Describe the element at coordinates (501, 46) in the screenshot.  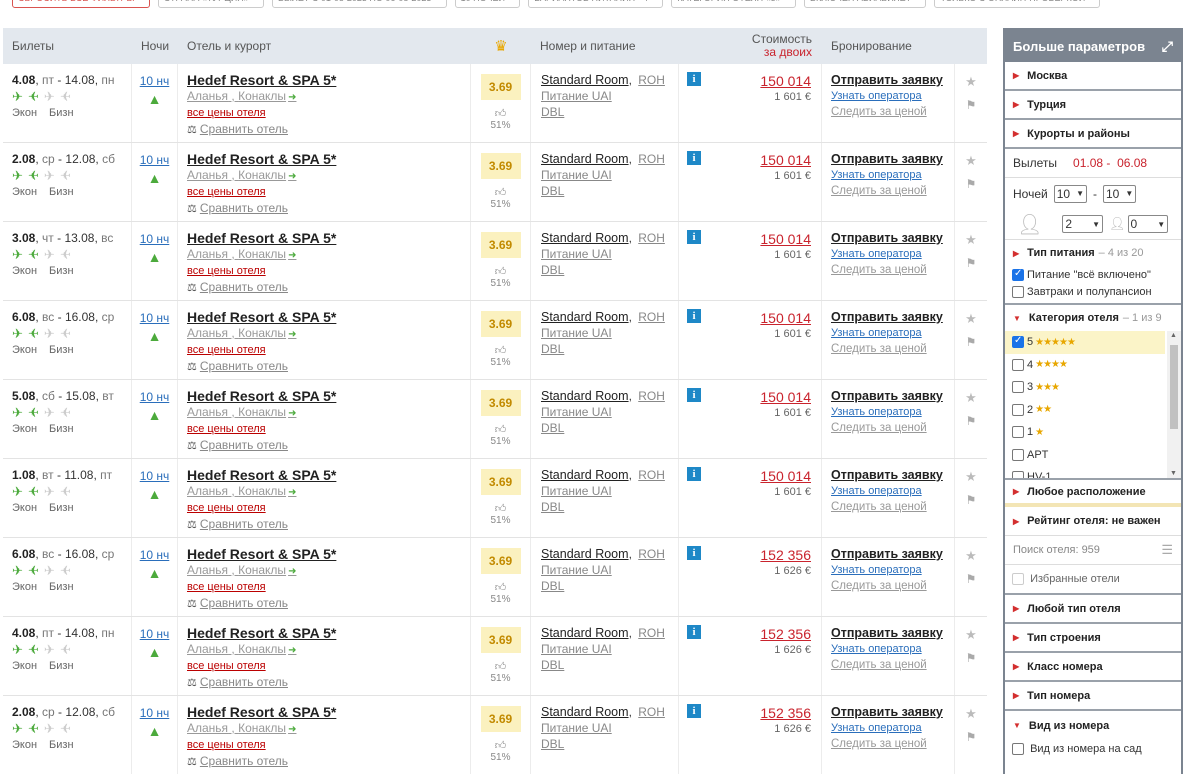
I see `header-rating: ♛` at that location.